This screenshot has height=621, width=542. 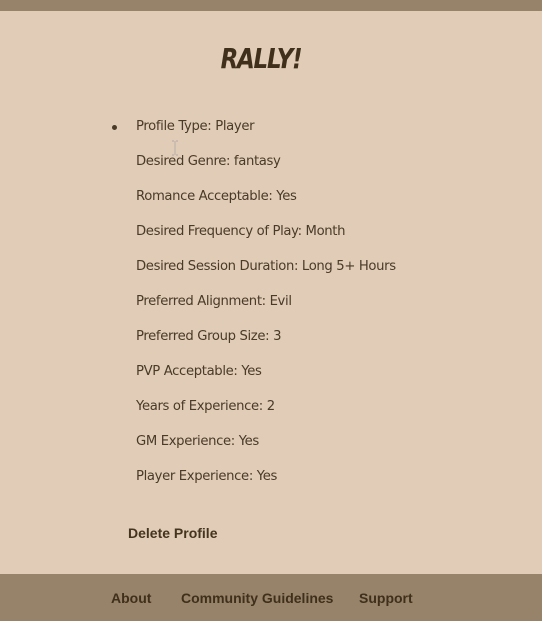 I want to click on preferred-alignment-text: Preferred Alignment: Evil, so click(x=214, y=301).